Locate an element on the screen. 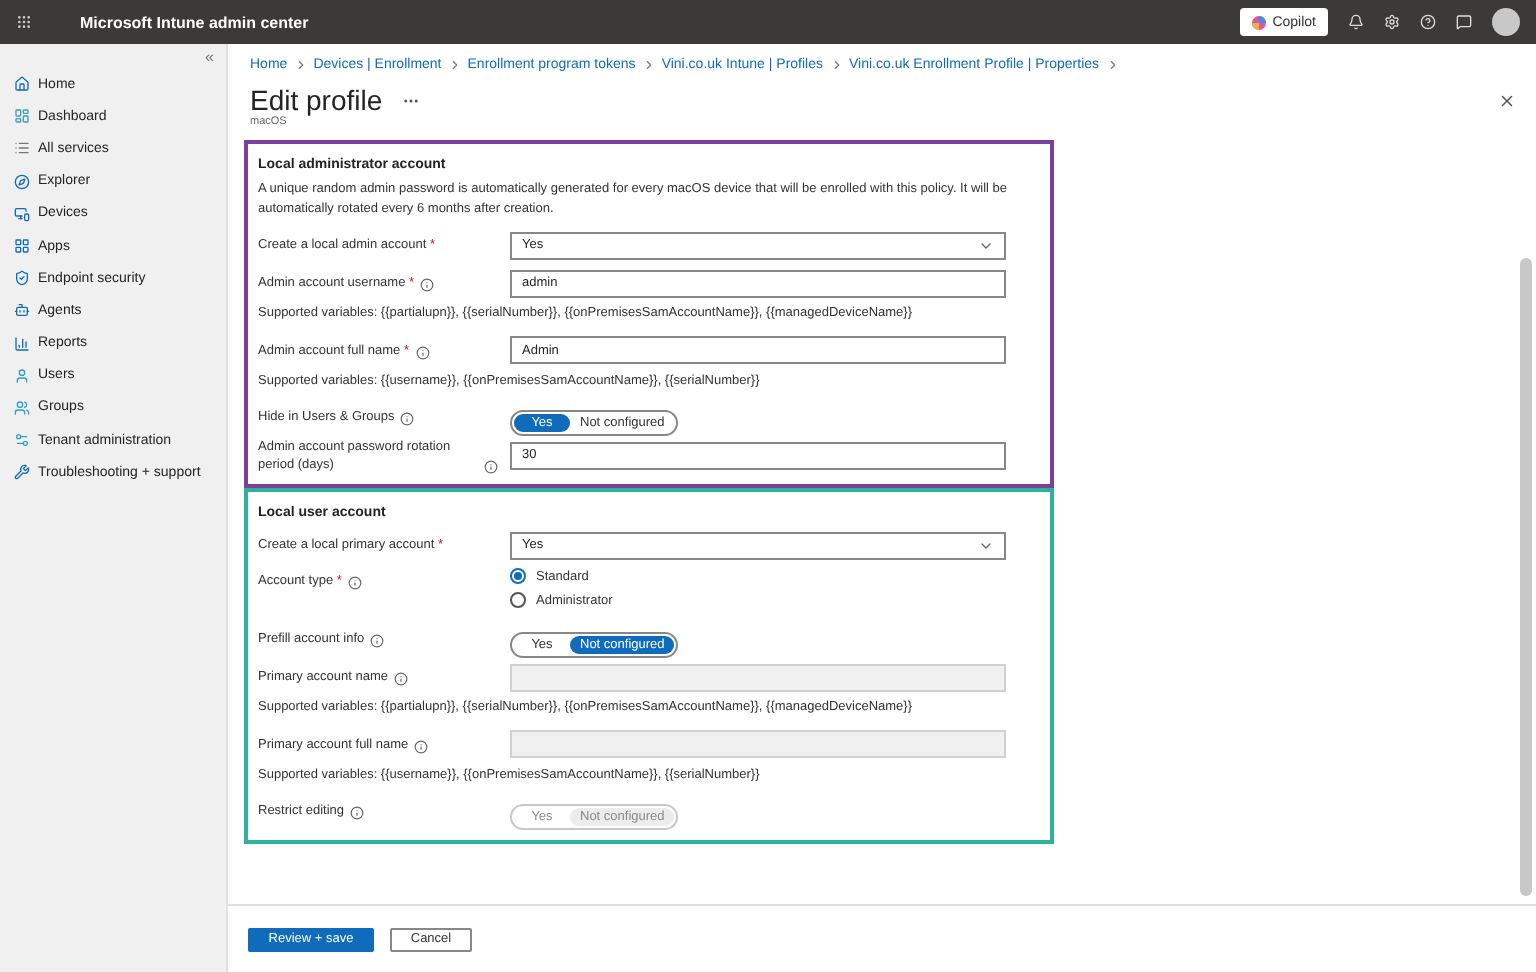 Image resolution: width=1536 pixels, height=972 pixels. help-icon is located at coordinates (1428, 22).